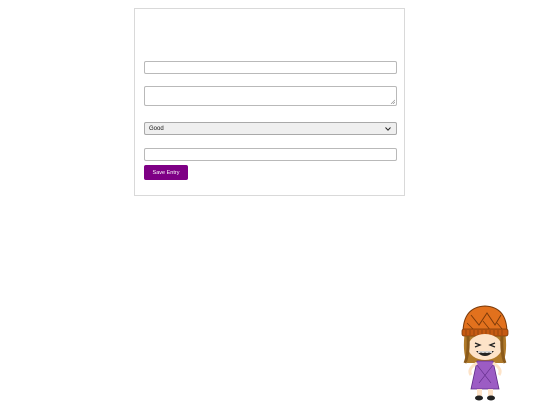  What do you see at coordinates (485, 353) in the screenshot?
I see `mascot-character-icon` at bounding box center [485, 353].